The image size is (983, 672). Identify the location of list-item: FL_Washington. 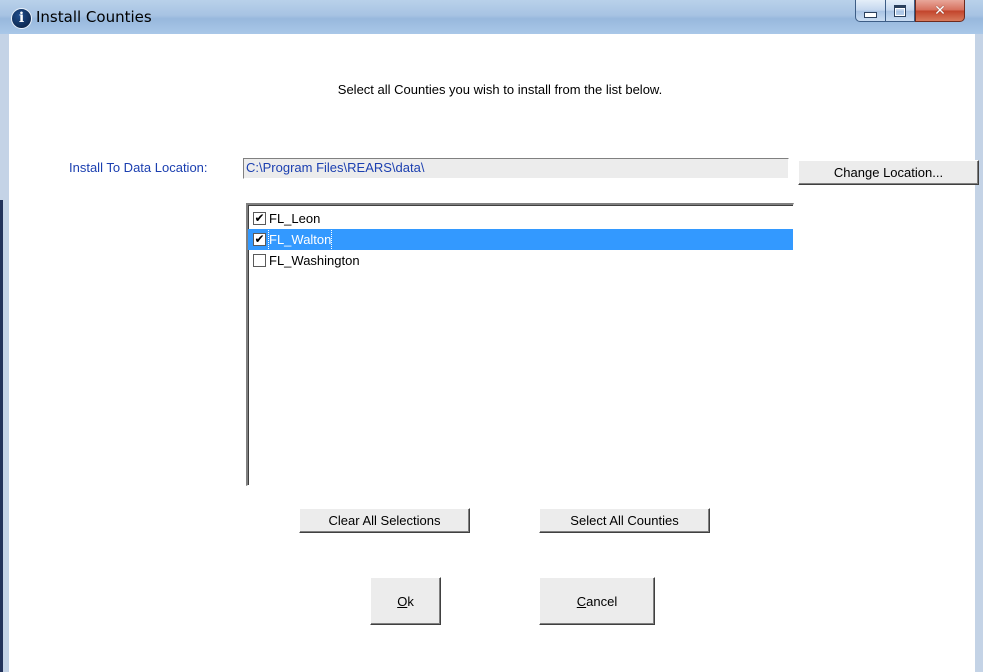
(520, 260).